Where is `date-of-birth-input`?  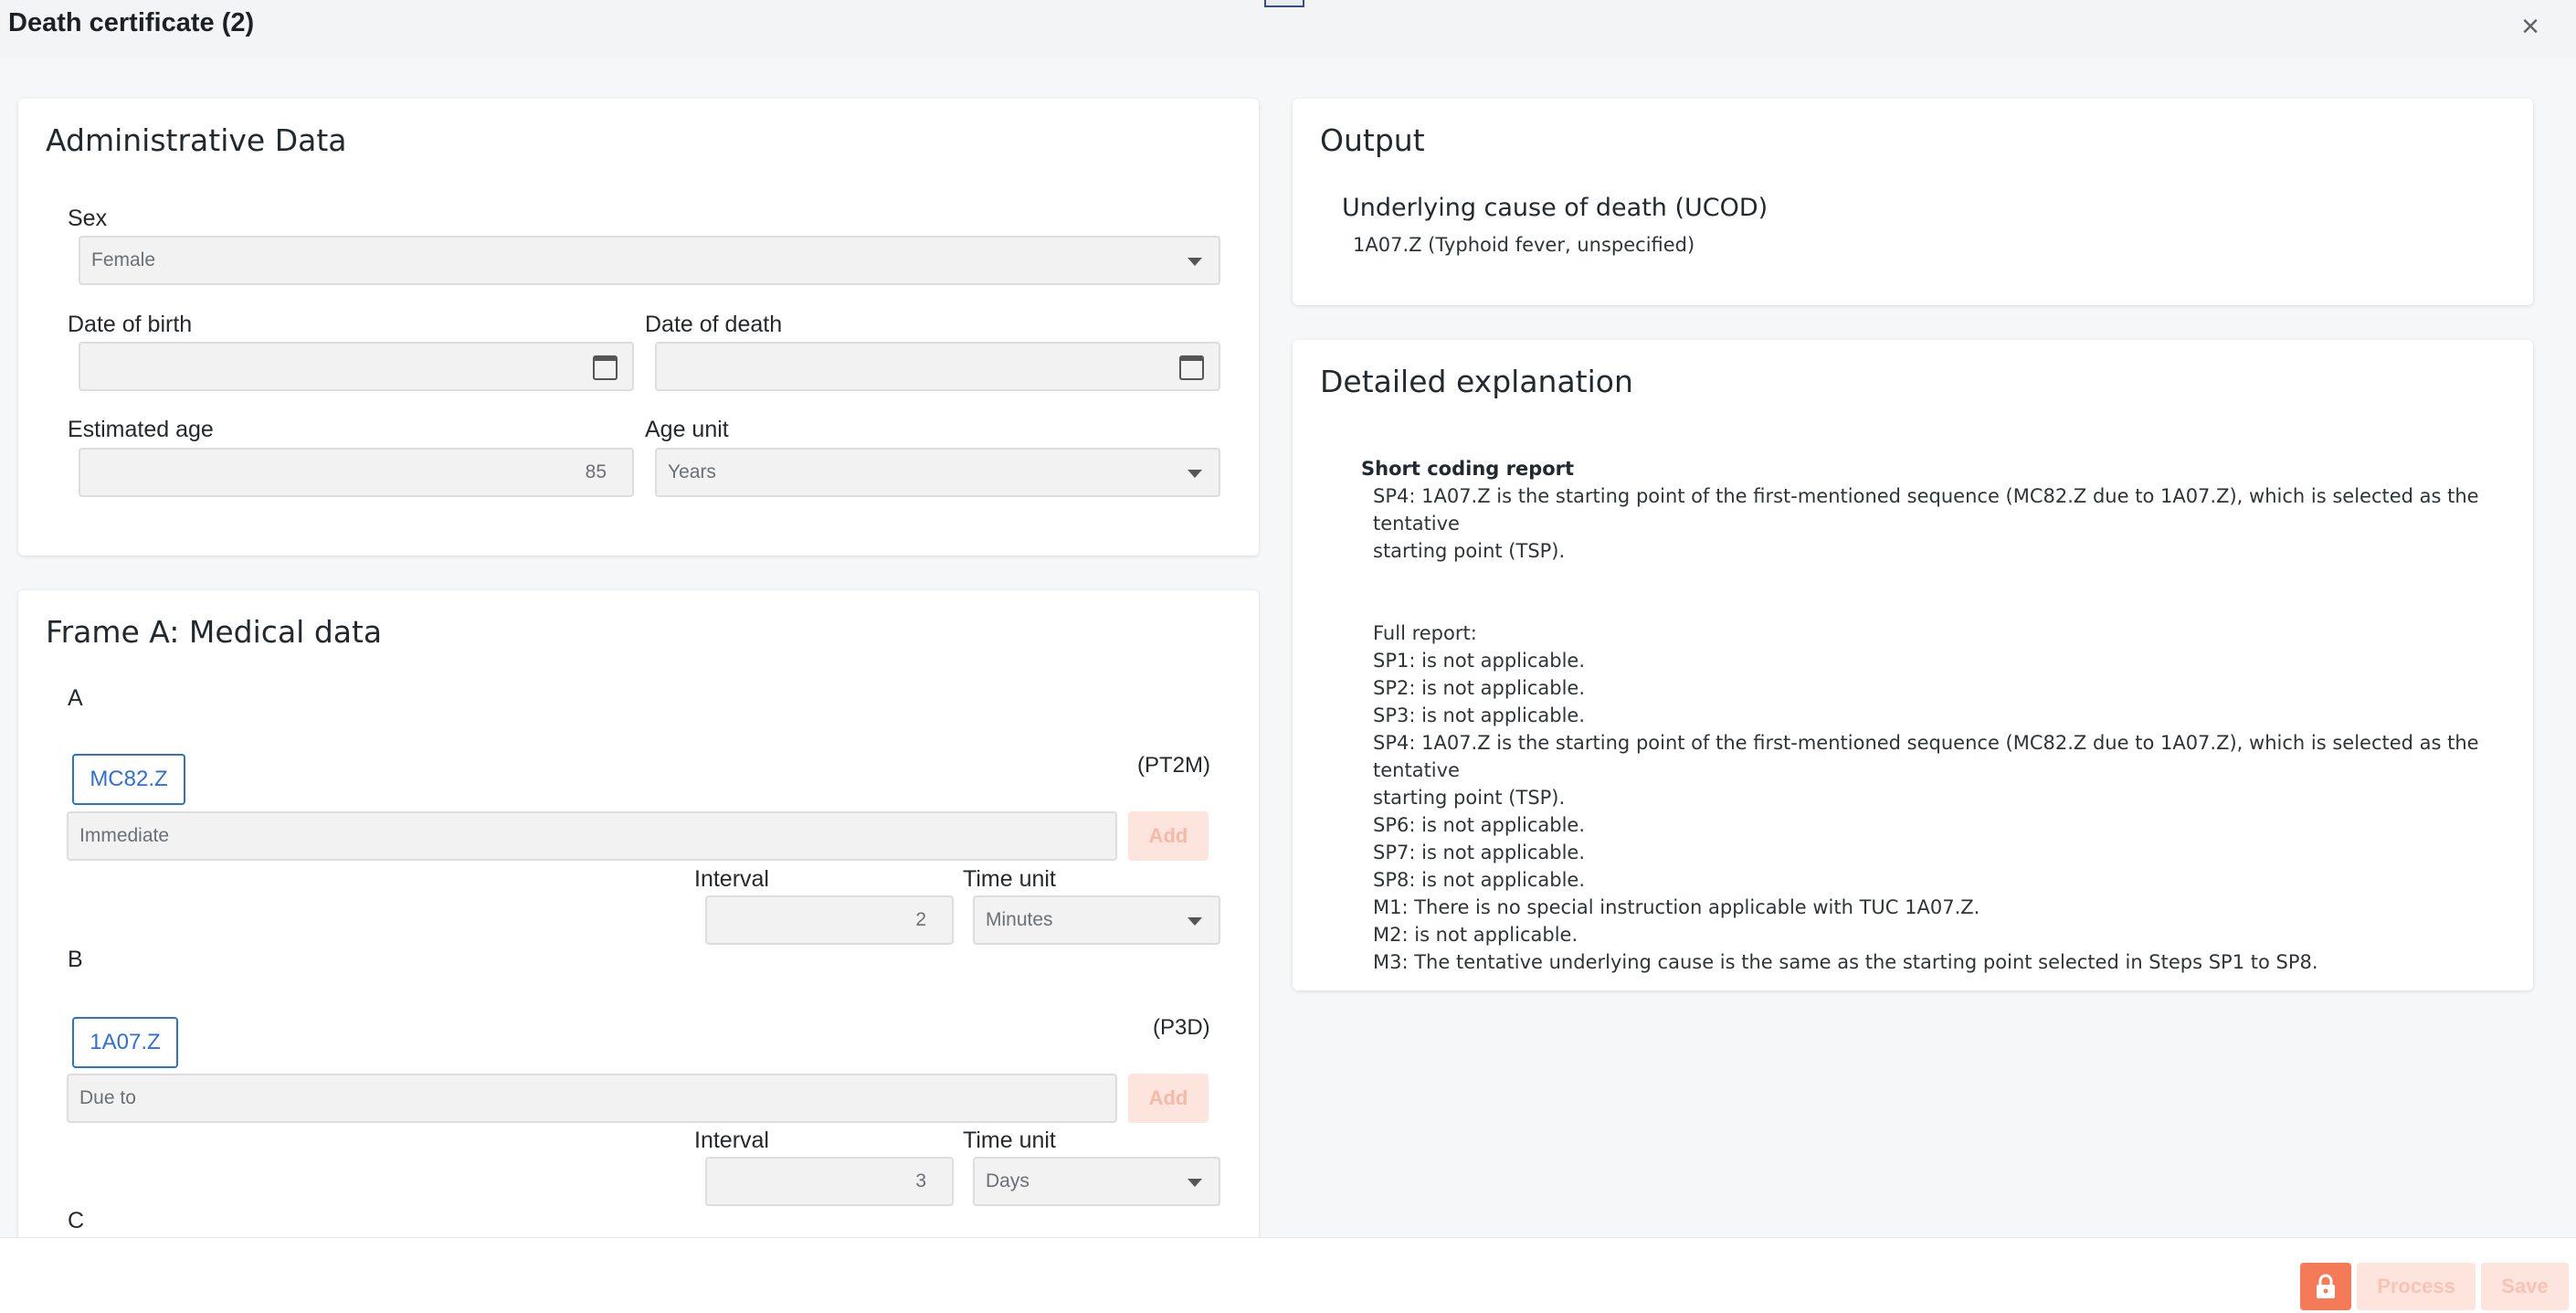 date-of-birth-input is located at coordinates (356, 366).